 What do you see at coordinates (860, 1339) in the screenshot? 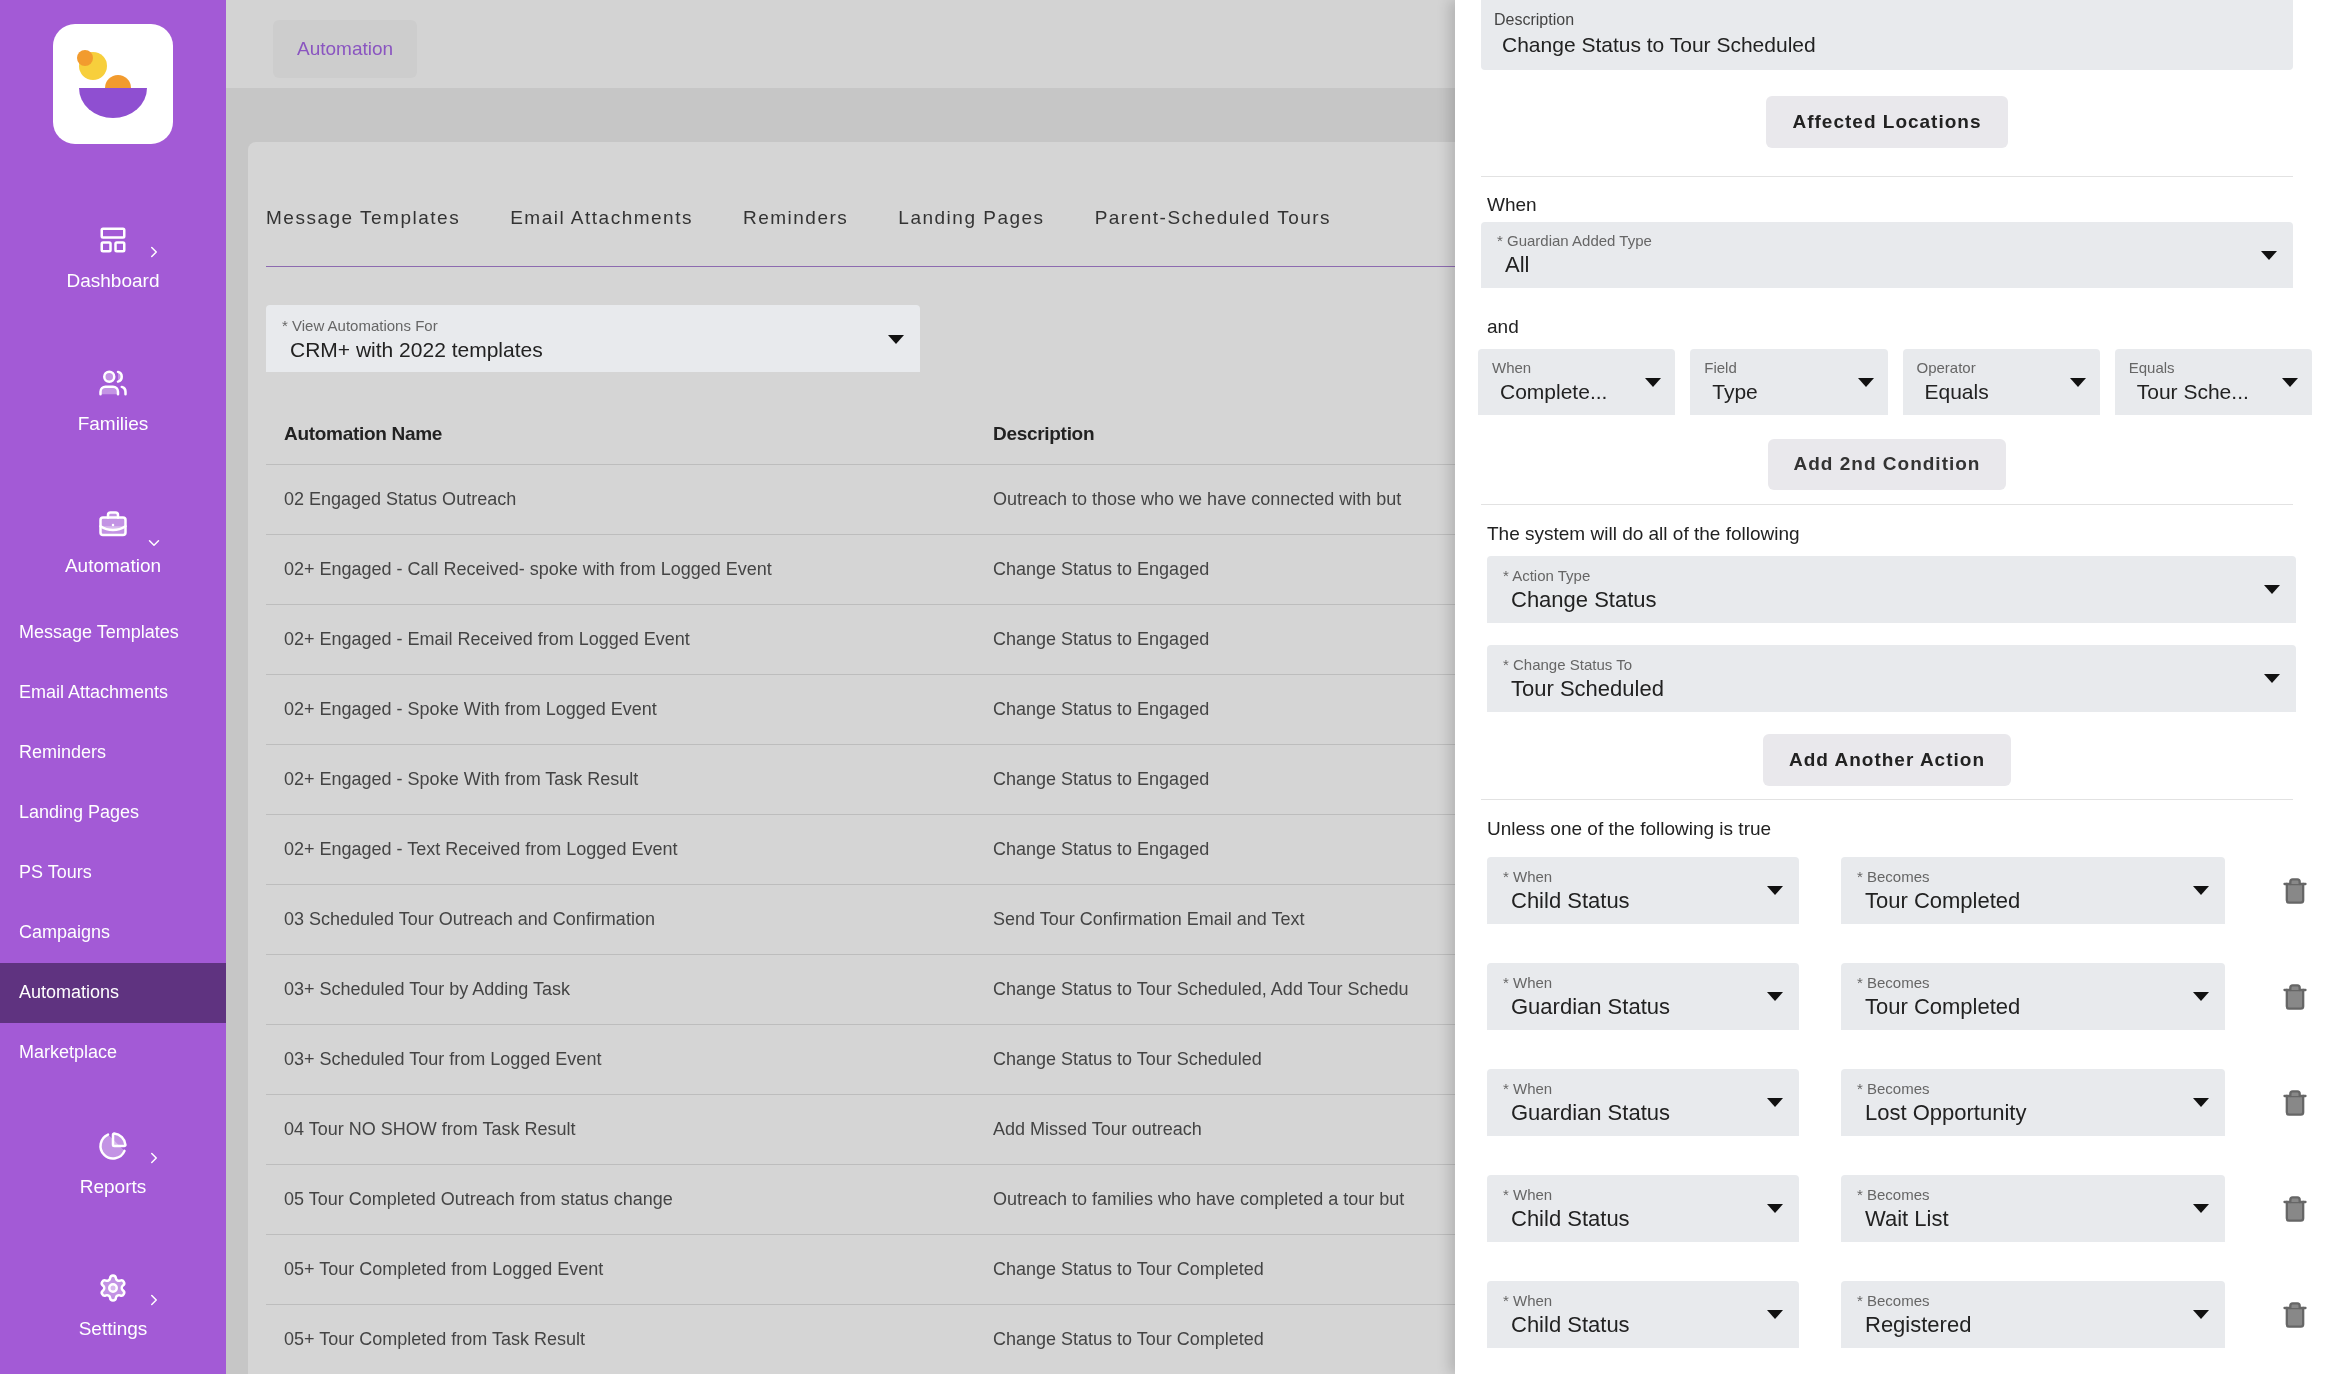
I see `table-row: 05+ Tour Completed from Task Result Change Status to Tour Completed` at bounding box center [860, 1339].